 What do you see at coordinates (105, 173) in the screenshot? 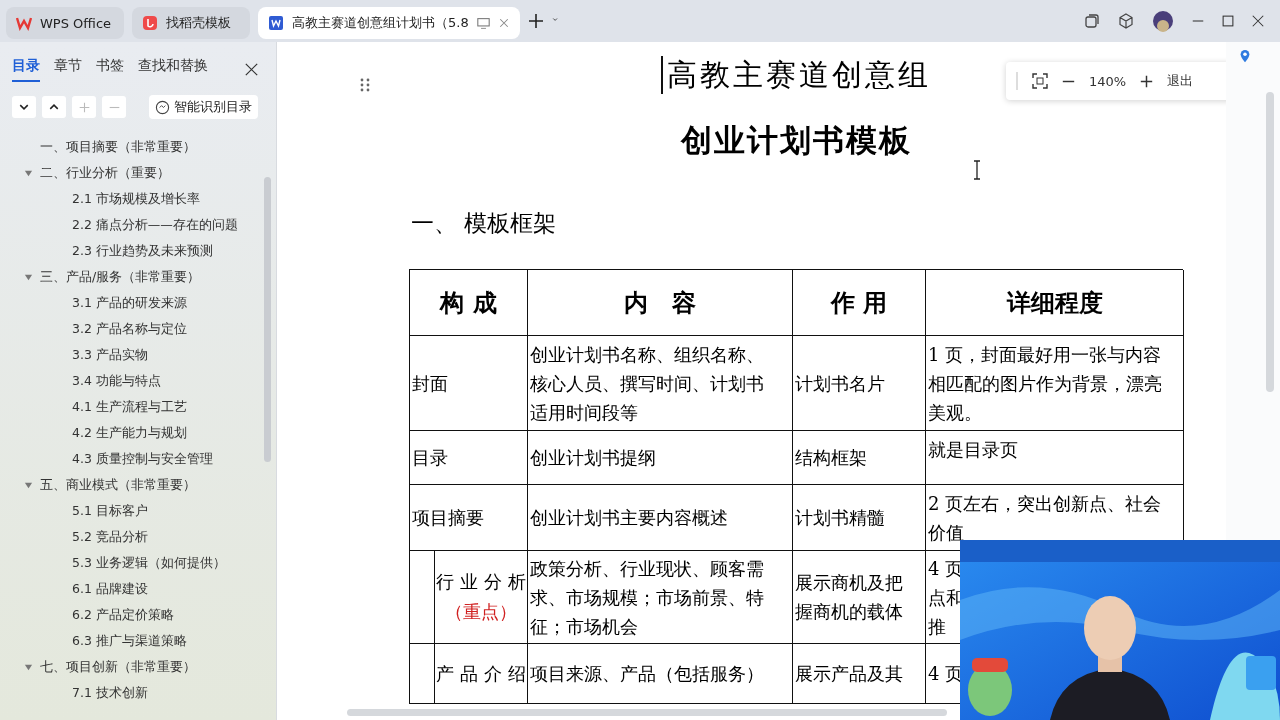
I see `outline-item: 二、行业分析（重要）` at bounding box center [105, 173].